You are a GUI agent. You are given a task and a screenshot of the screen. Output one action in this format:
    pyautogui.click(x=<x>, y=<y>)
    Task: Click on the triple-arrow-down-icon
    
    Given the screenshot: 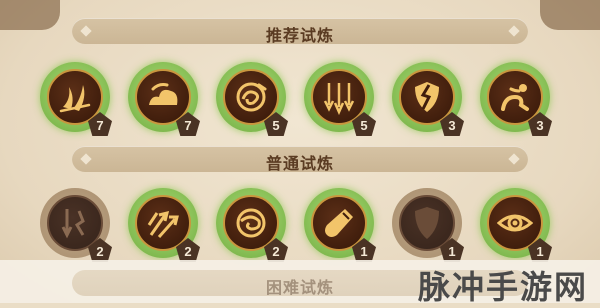 What is the action you would take?
    pyautogui.click(x=339, y=99)
    